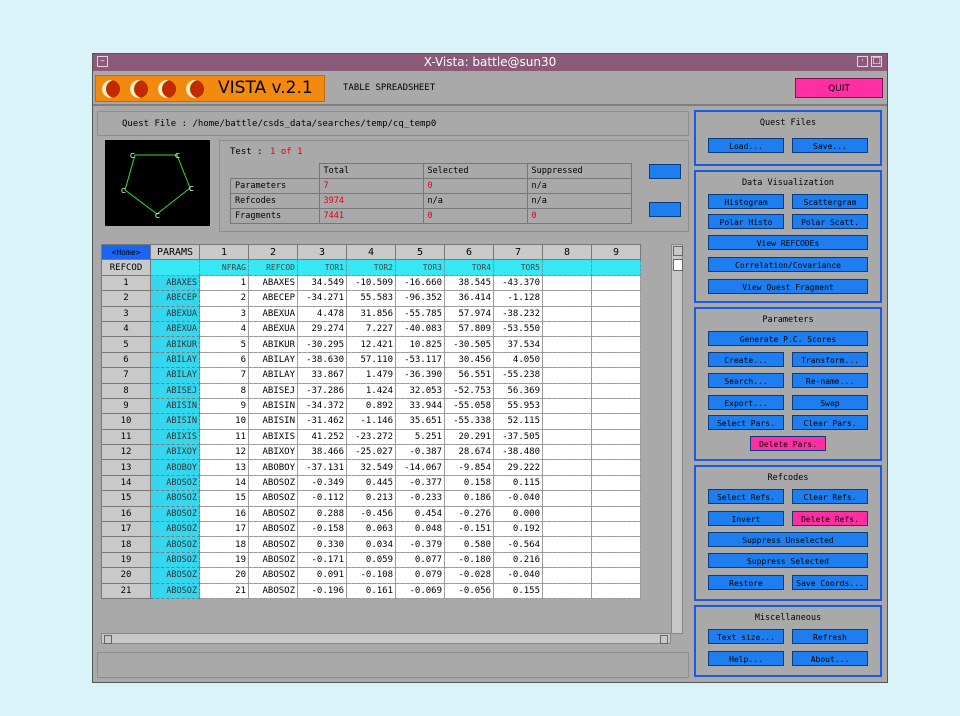 The image size is (960, 716). I want to click on row-number: 8, so click(126, 390).